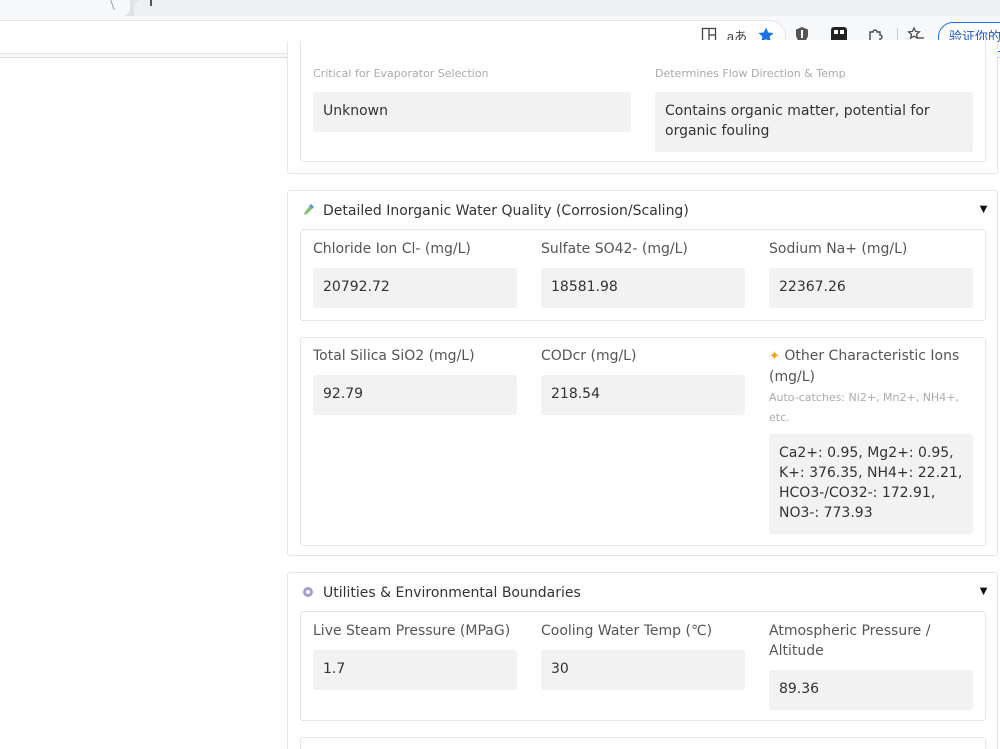 The height and width of the screenshot is (749, 1000). Describe the element at coordinates (643, 743) in the screenshot. I see `next-row` at that location.